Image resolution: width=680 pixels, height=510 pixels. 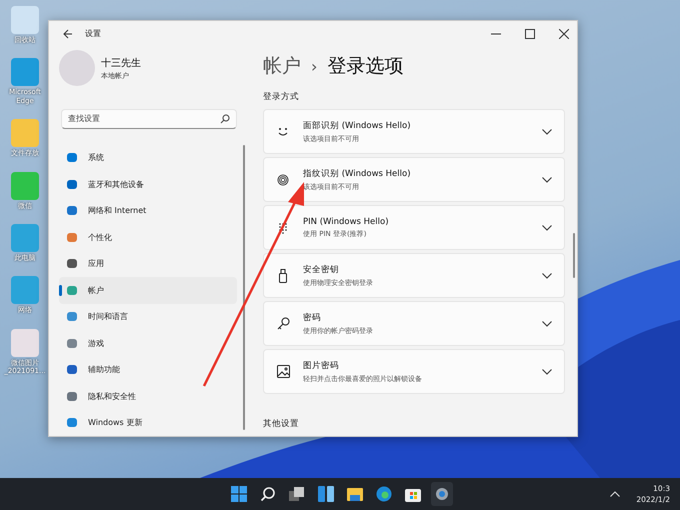 I want to click on sidebar-item: Windows 更新, so click(x=148, y=423).